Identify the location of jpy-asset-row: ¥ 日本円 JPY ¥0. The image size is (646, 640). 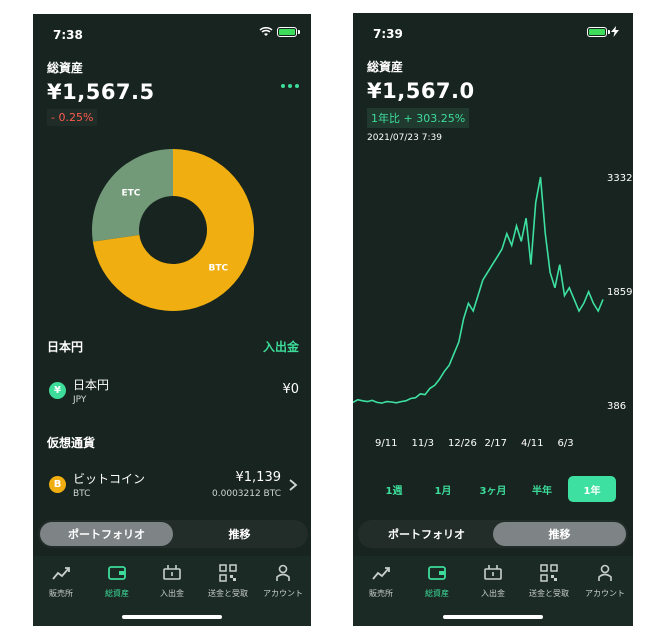
(173, 393).